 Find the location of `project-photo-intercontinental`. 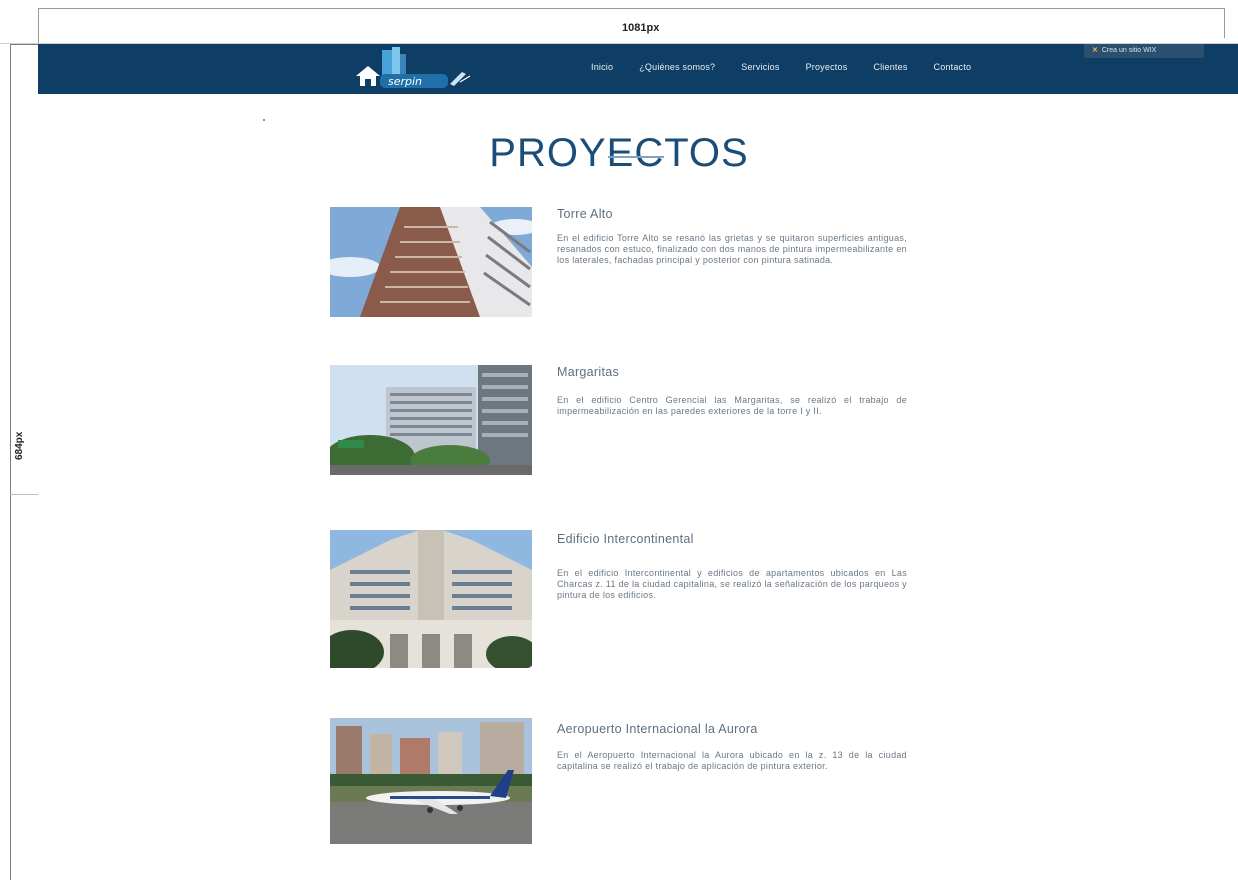

project-photo-intercontinental is located at coordinates (431, 599).